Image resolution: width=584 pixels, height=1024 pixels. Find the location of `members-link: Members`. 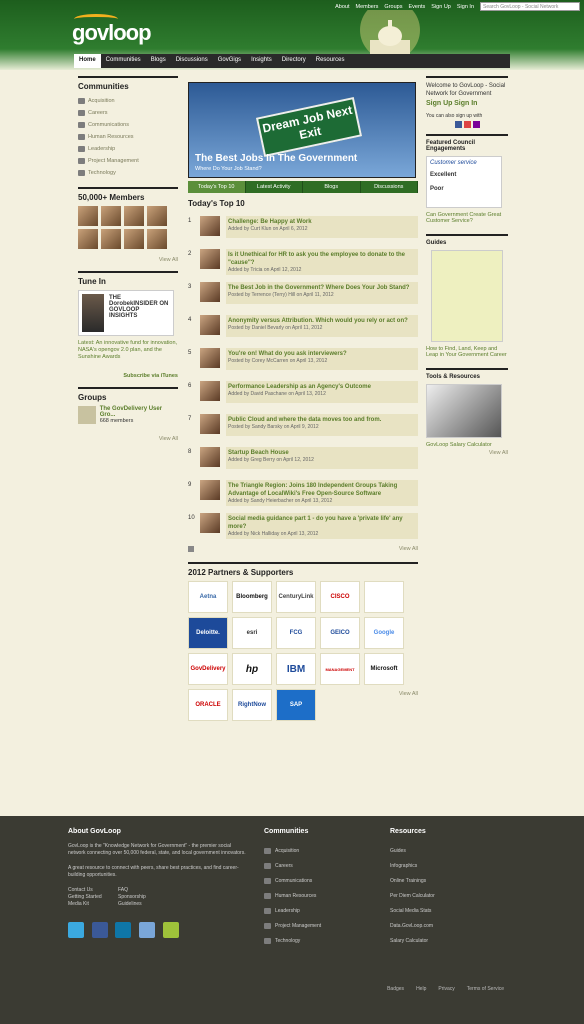

members-link: Members is located at coordinates (367, 7).